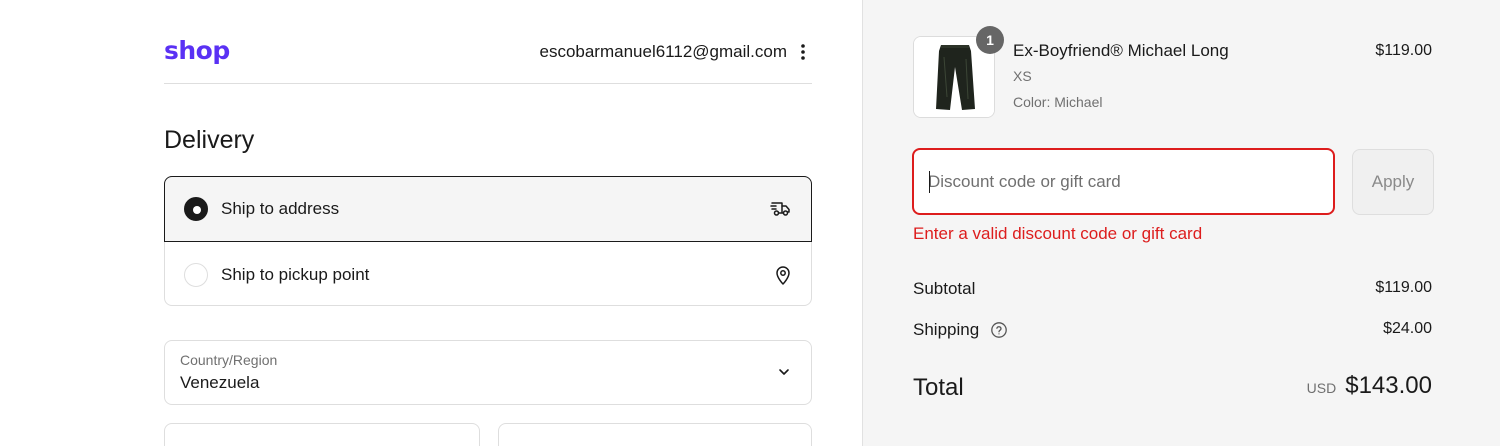 The image size is (1500, 446). What do you see at coordinates (196, 274) in the screenshot?
I see `ship-to-pickup-radio` at bounding box center [196, 274].